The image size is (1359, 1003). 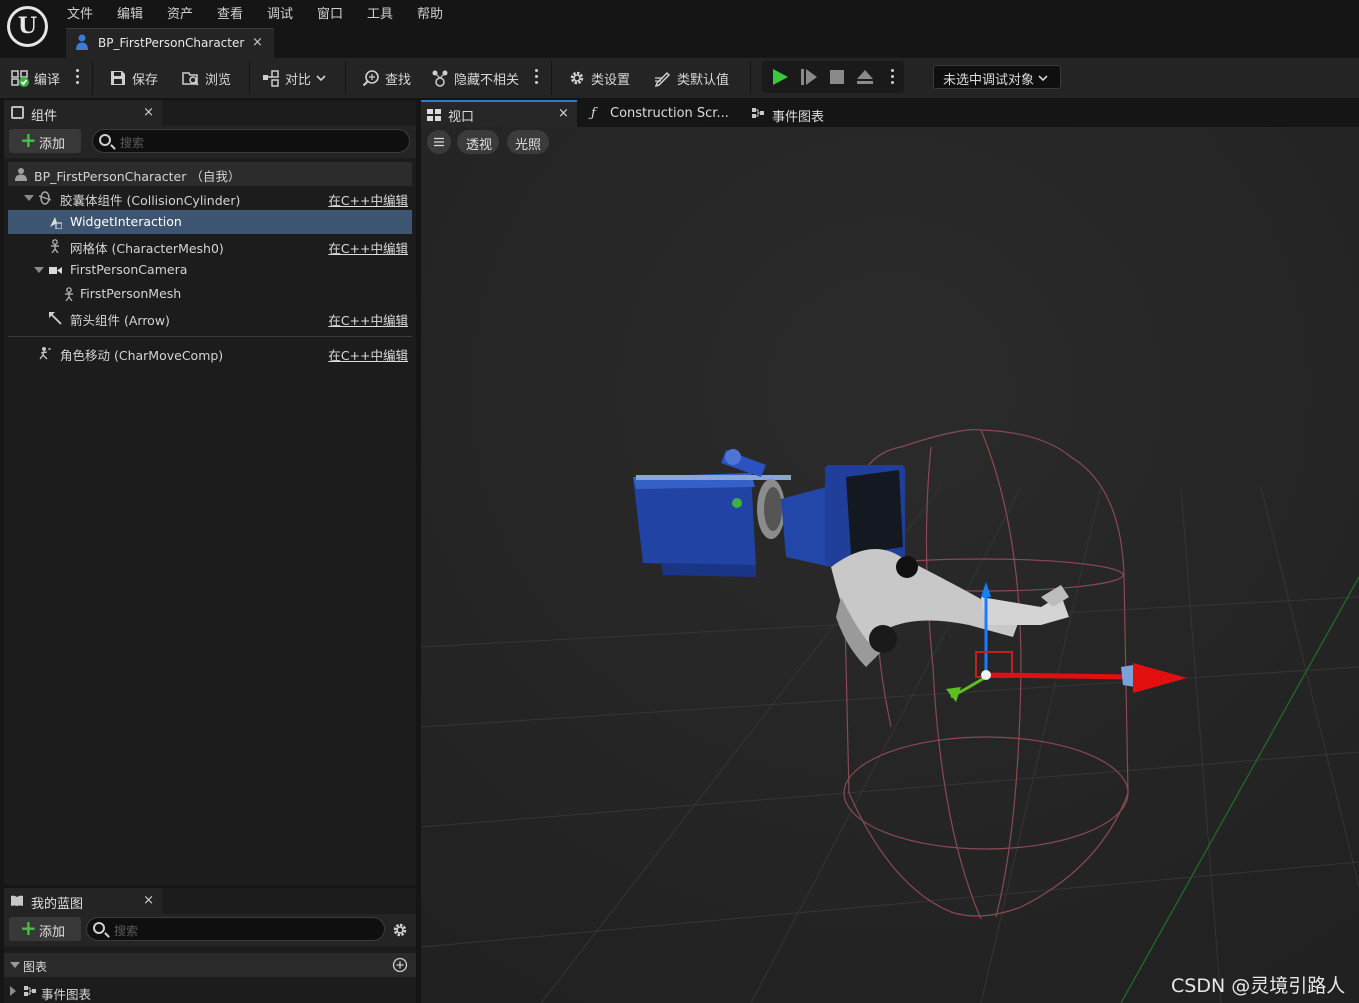 What do you see at coordinates (133, 78) in the screenshot?
I see `save-button: 保存` at bounding box center [133, 78].